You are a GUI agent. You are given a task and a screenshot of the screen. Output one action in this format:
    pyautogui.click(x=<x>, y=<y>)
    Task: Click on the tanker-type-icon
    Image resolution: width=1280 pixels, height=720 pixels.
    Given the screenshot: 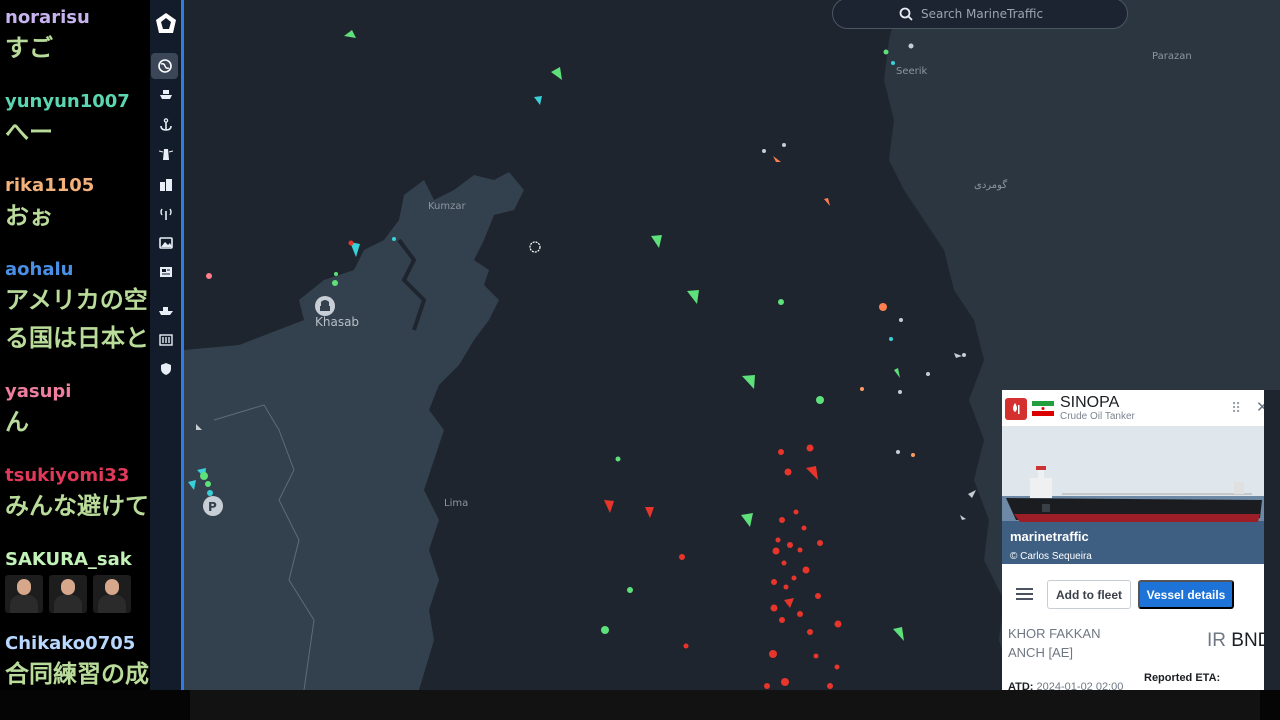 What is the action you would take?
    pyautogui.click(x=1016, y=409)
    